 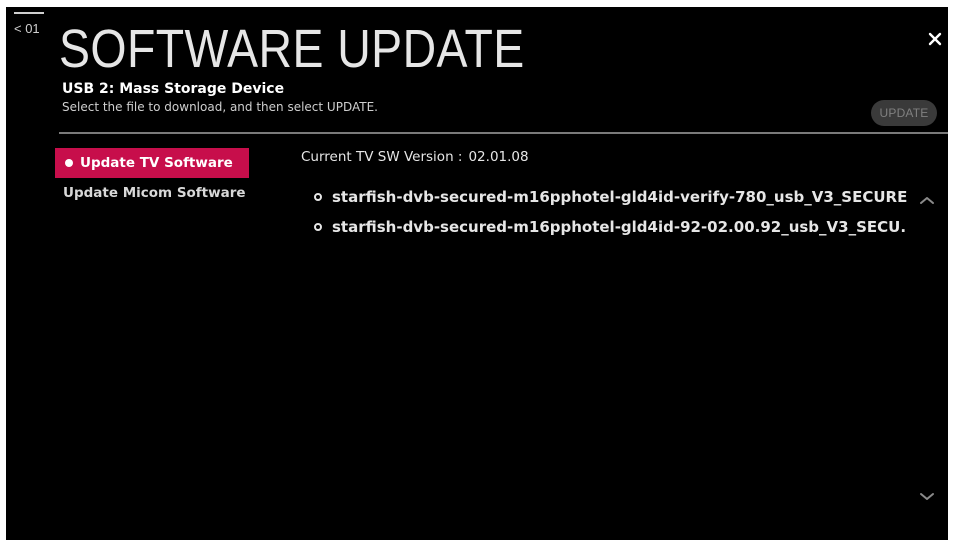 I want to click on device-name: USB 2: Mass Storage Device, so click(x=173, y=89).